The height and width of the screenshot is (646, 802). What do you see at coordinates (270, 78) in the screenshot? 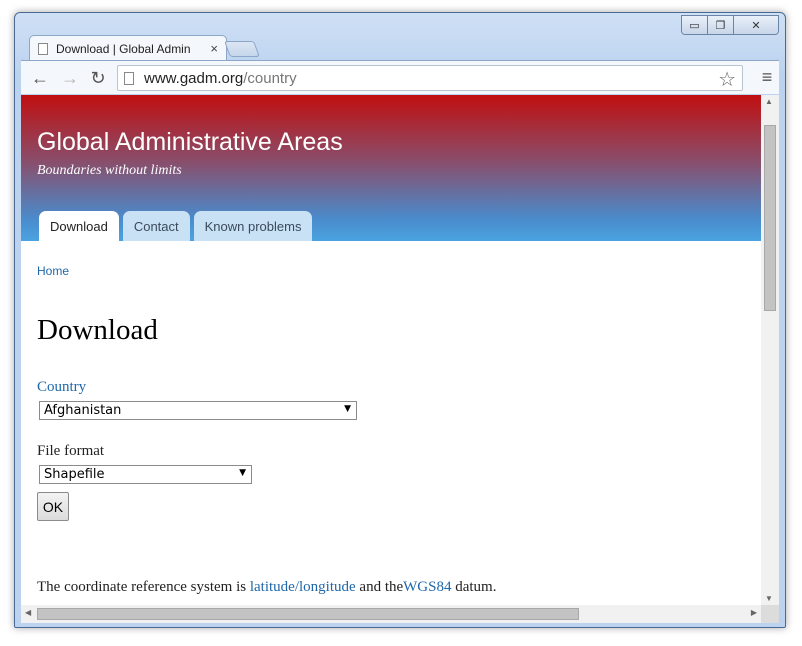
I see `url-path: /country` at bounding box center [270, 78].